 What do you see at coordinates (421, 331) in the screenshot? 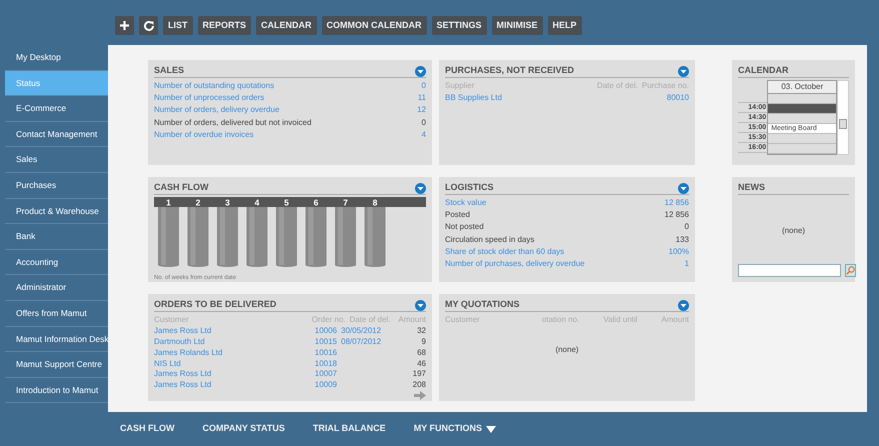
I see `value: 32` at bounding box center [421, 331].